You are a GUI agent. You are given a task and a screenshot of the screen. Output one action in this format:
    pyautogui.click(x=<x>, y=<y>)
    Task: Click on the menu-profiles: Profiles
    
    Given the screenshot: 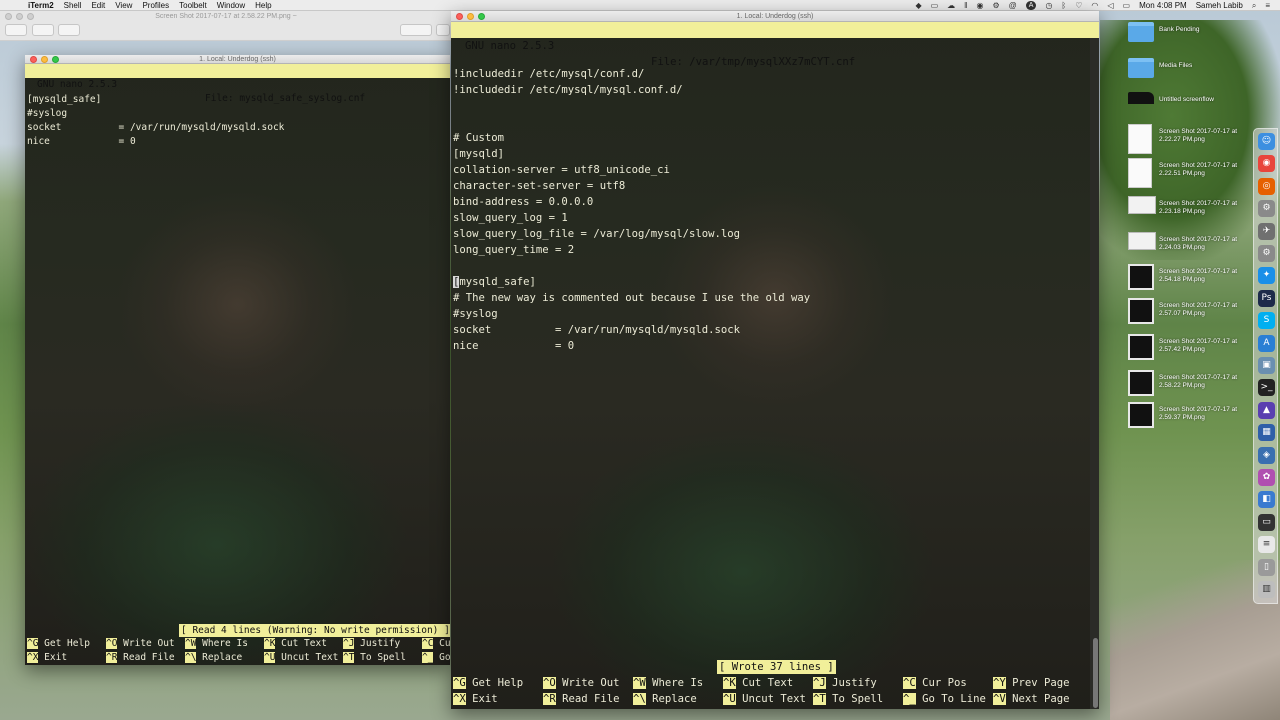 What is the action you would take?
    pyautogui.click(x=155, y=5)
    